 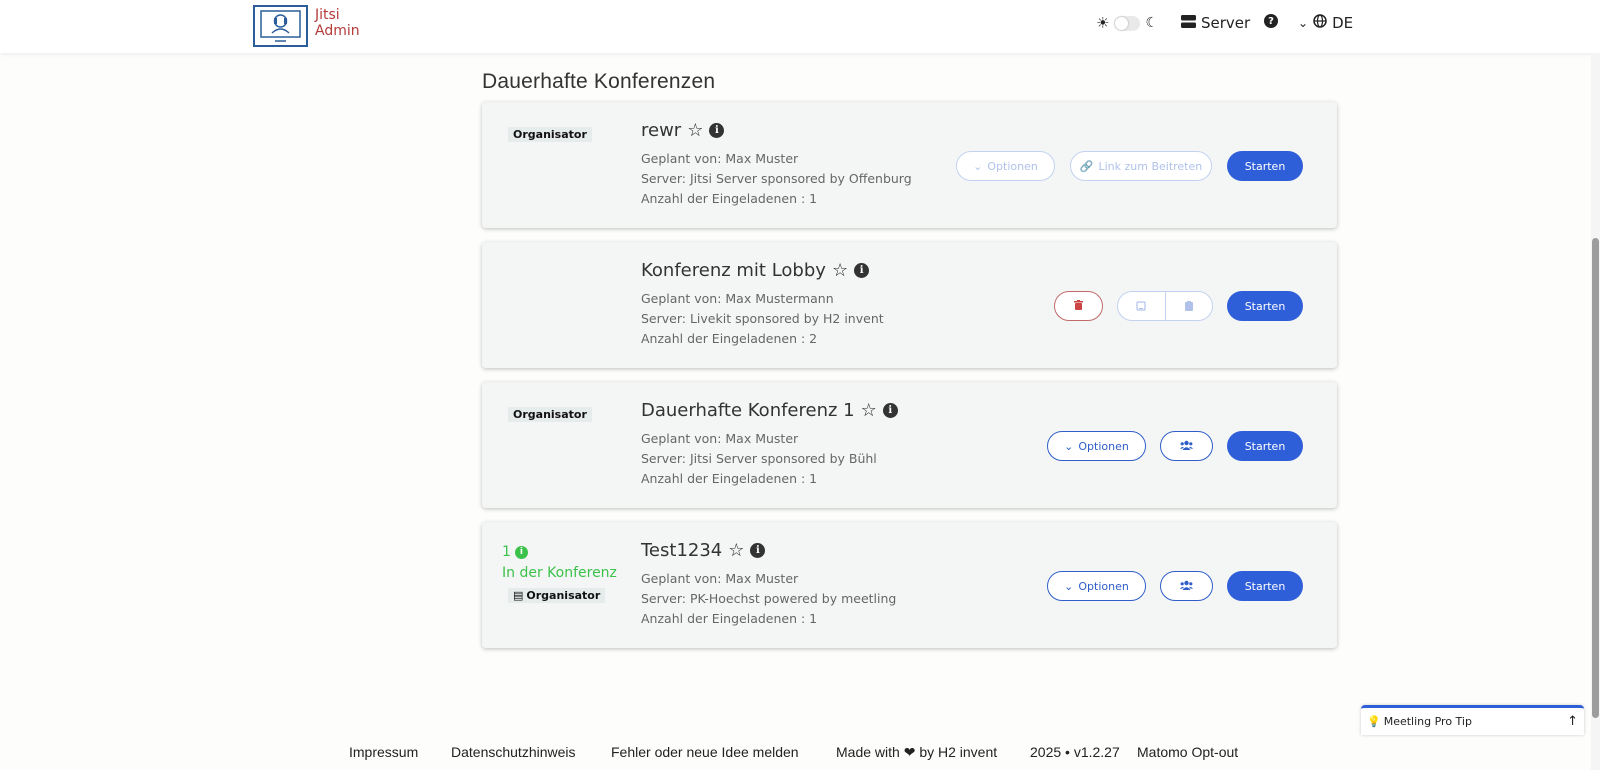 I want to click on server-label: Server, so click(x=1226, y=23).